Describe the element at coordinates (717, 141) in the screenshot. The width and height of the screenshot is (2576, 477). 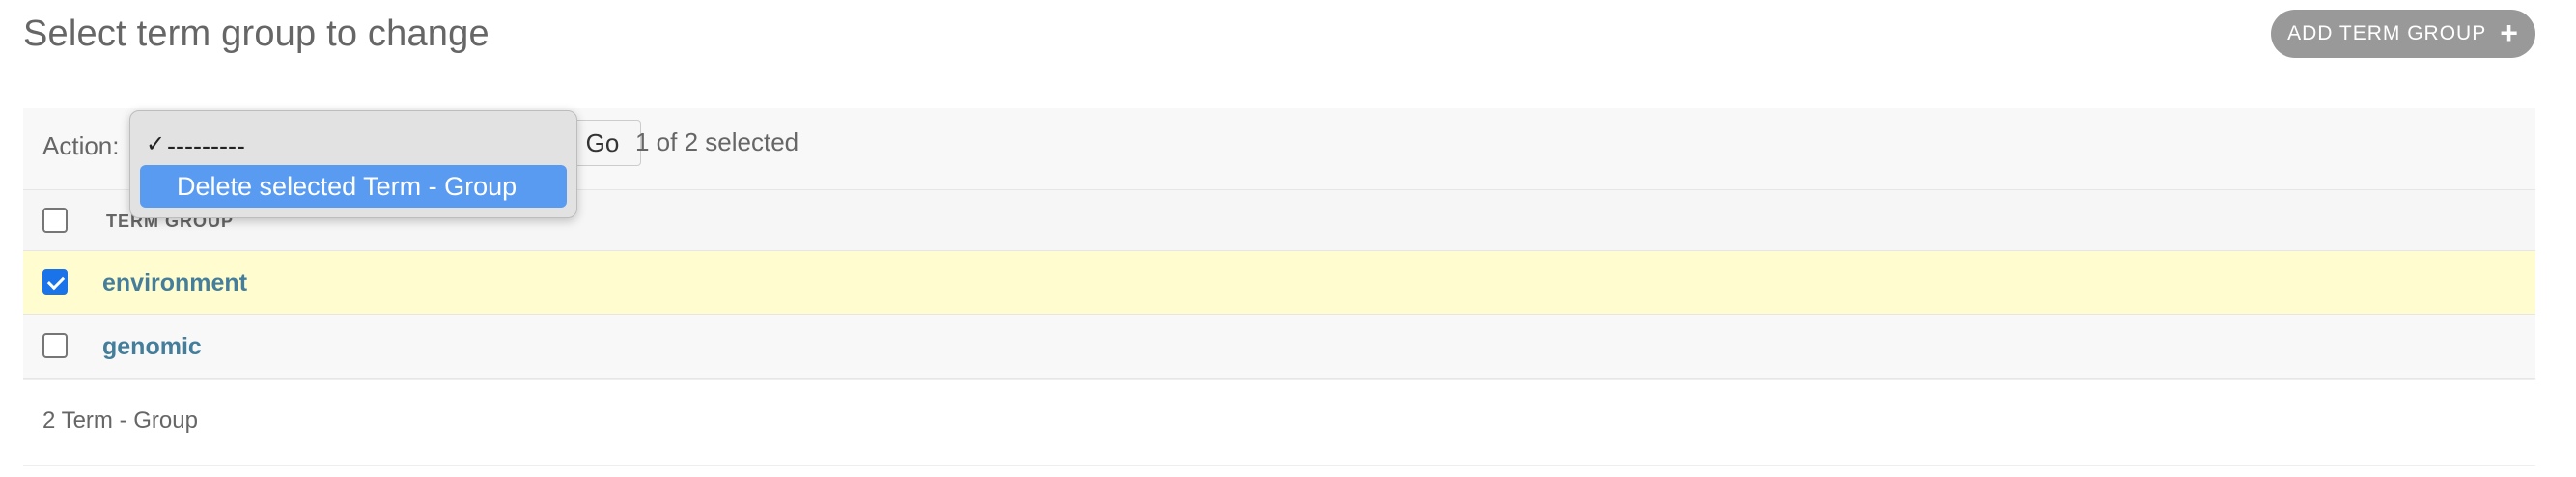
I see `selection-counter: 1 of 2 selected` at that location.